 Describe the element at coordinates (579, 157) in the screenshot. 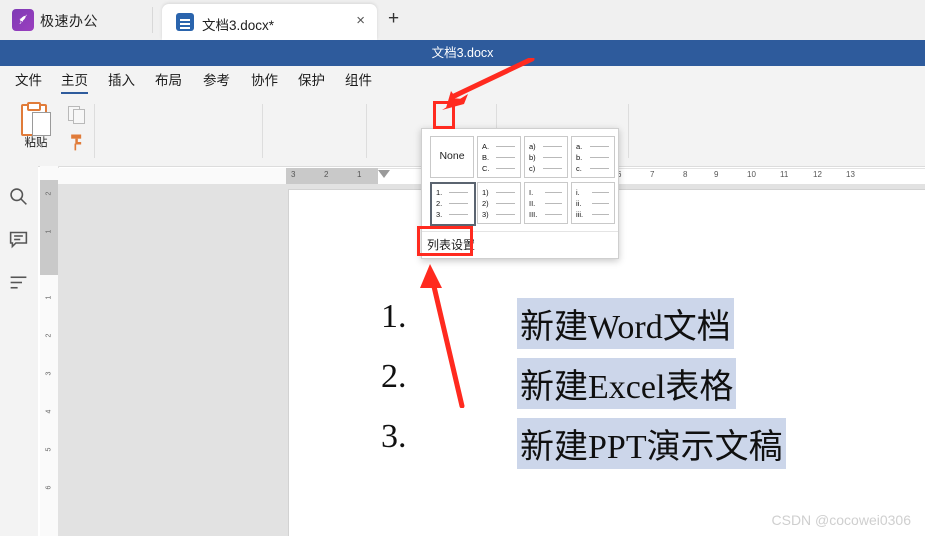

I see `gallery-marker: b.` at that location.